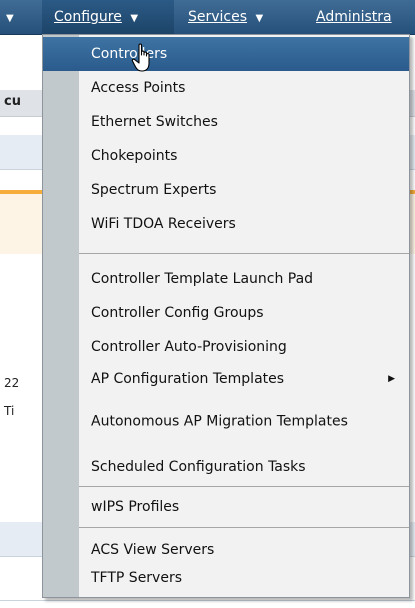 The image size is (415, 608). What do you see at coordinates (138, 88) in the screenshot?
I see `menu-item-label: Access Points` at bounding box center [138, 88].